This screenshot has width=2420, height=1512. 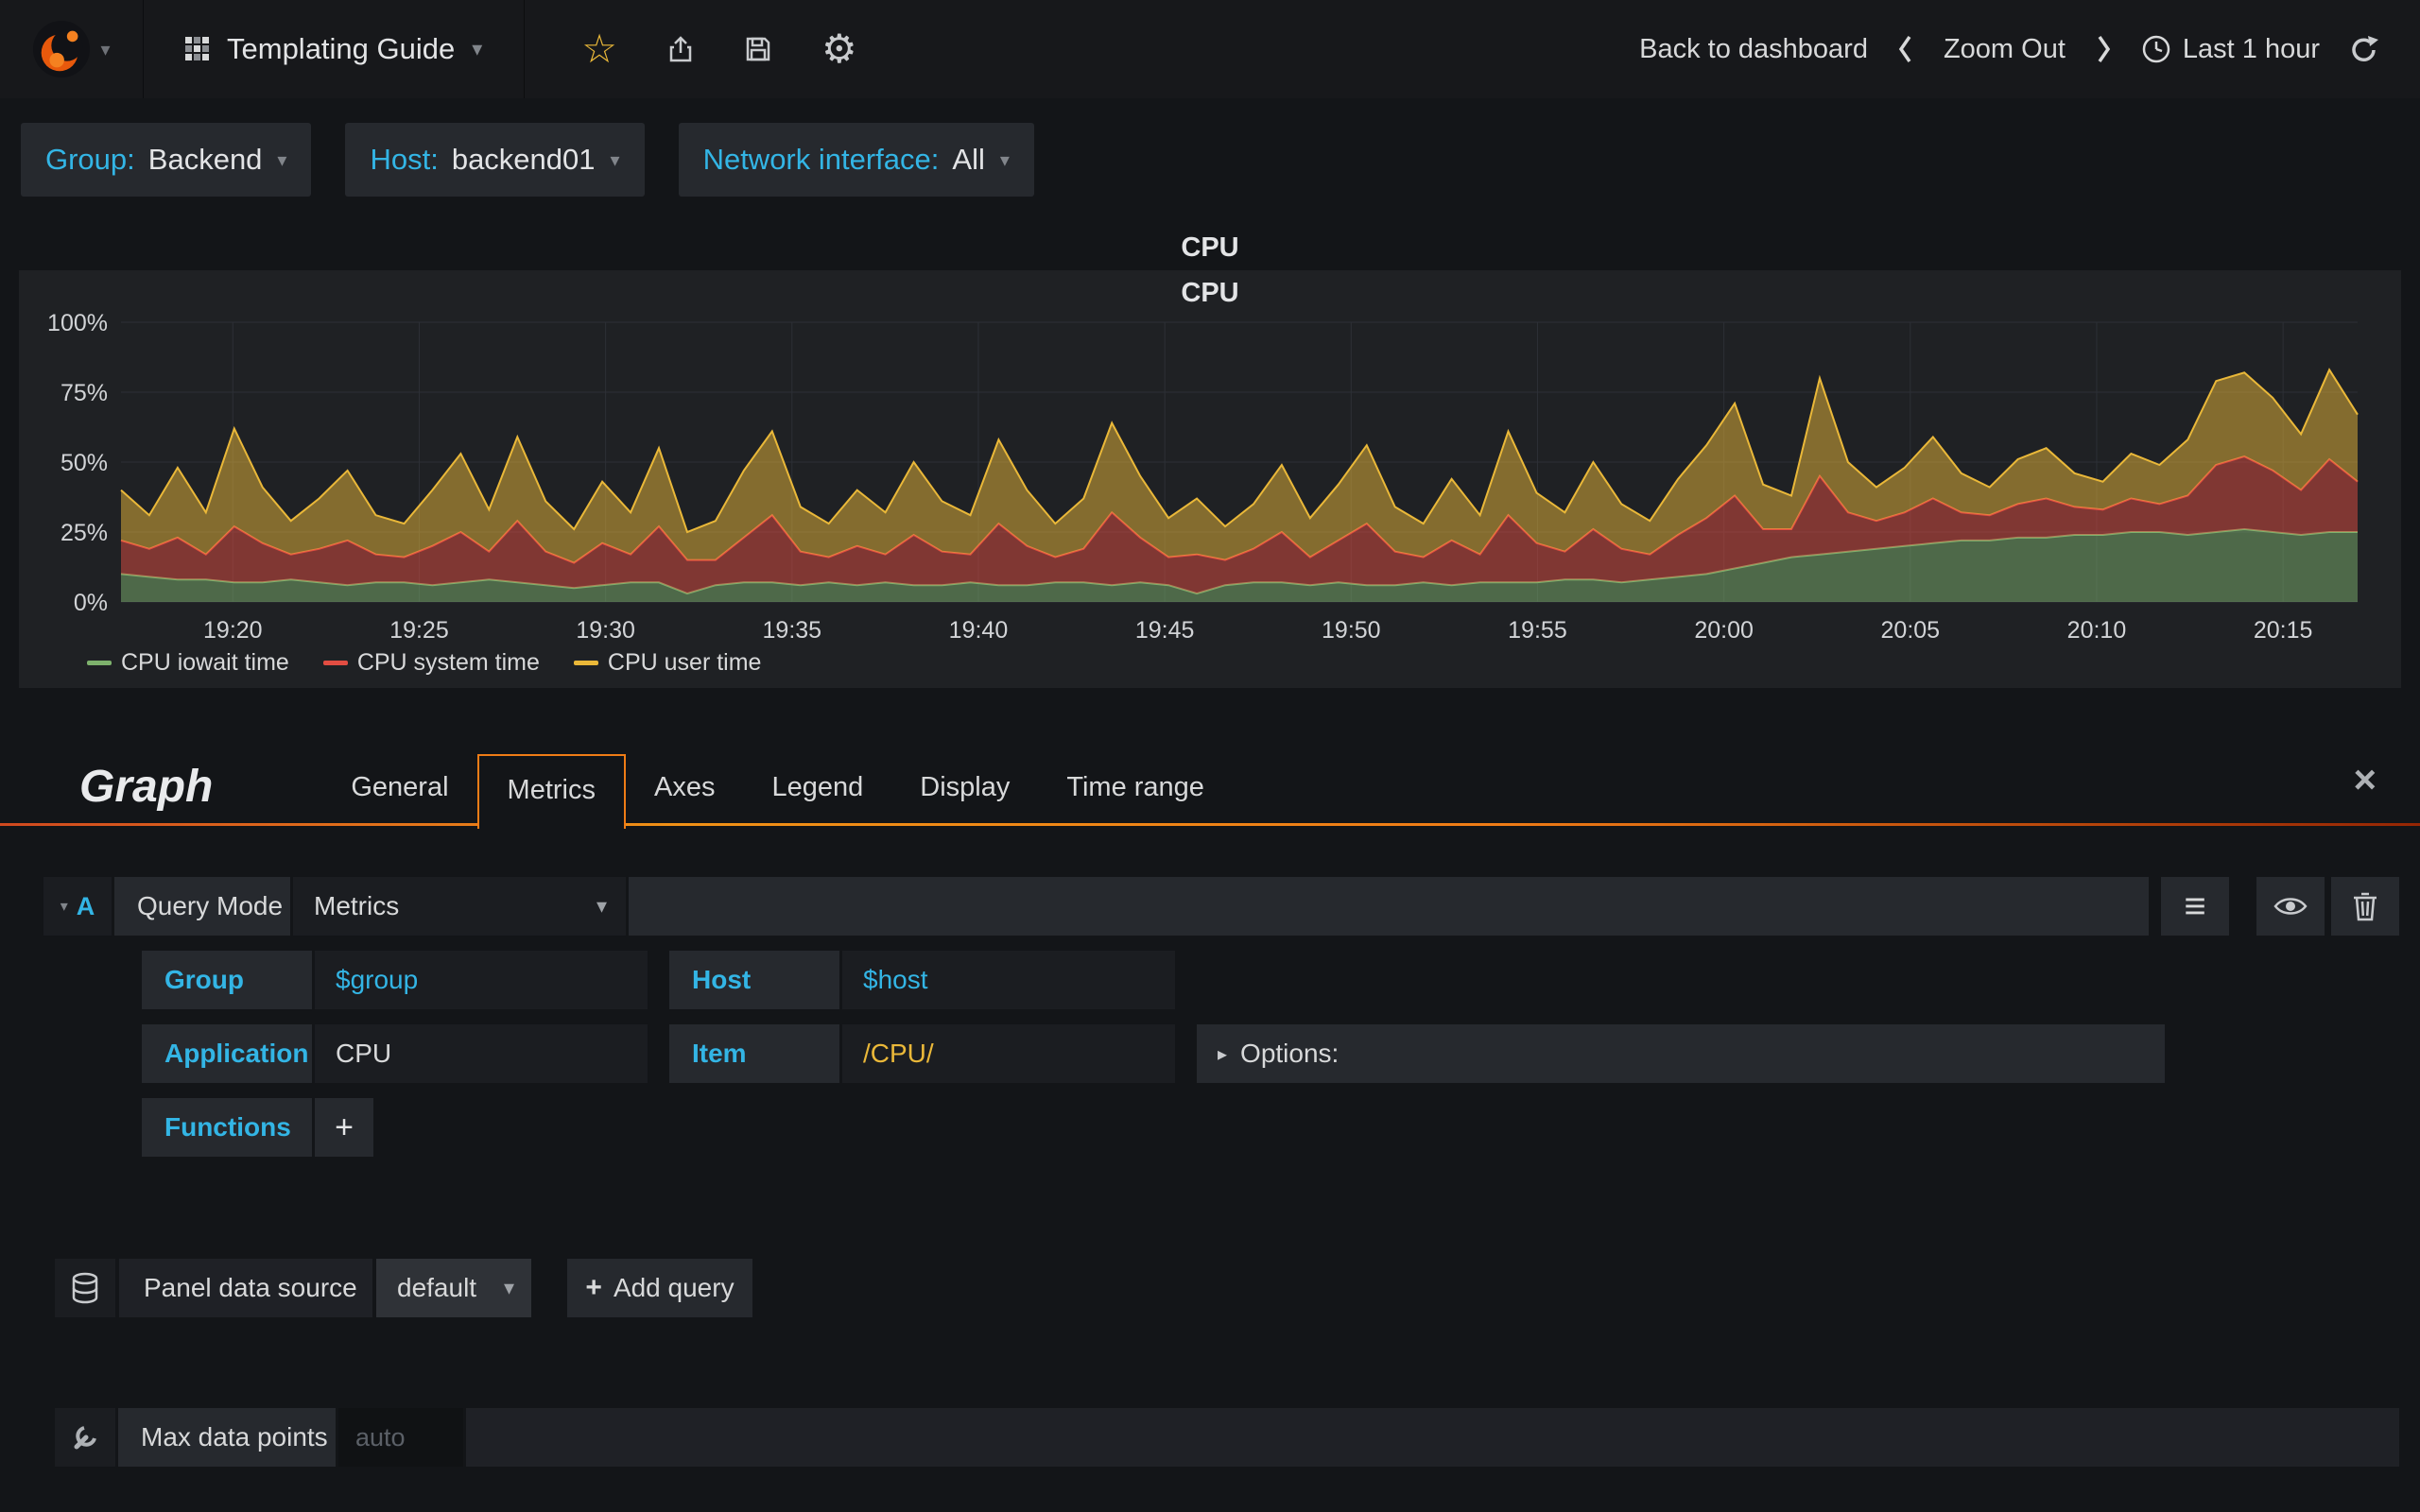 What do you see at coordinates (1537, 630) in the screenshot?
I see `svg-text: 19:55` at bounding box center [1537, 630].